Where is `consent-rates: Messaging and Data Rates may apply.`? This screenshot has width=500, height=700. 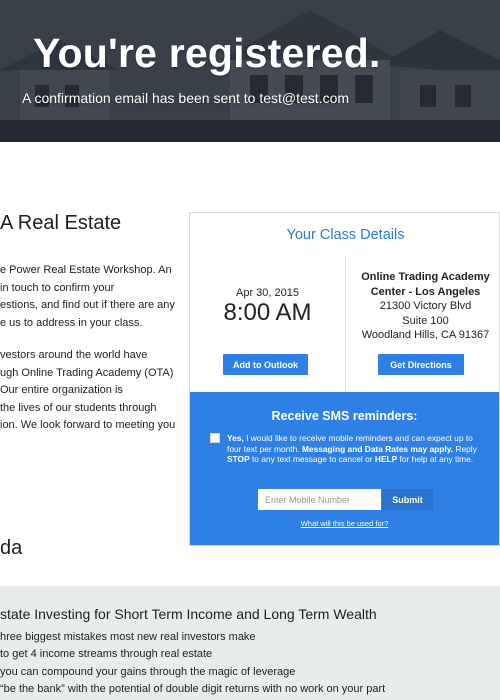
consent-rates: Messaging and Data Rates may apply. is located at coordinates (377, 448).